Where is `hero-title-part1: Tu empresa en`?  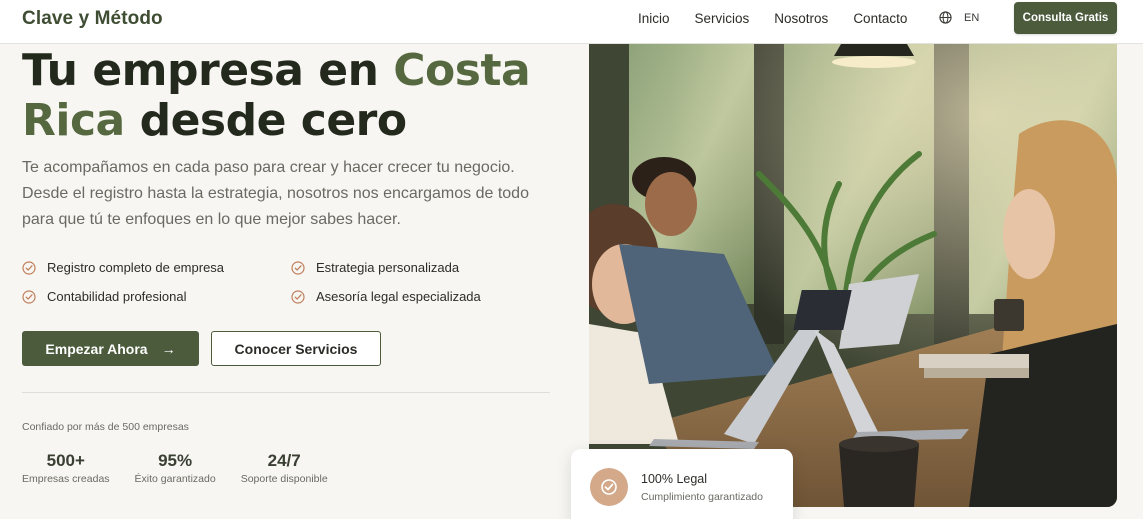 hero-title-part1: Tu empresa en is located at coordinates (208, 70).